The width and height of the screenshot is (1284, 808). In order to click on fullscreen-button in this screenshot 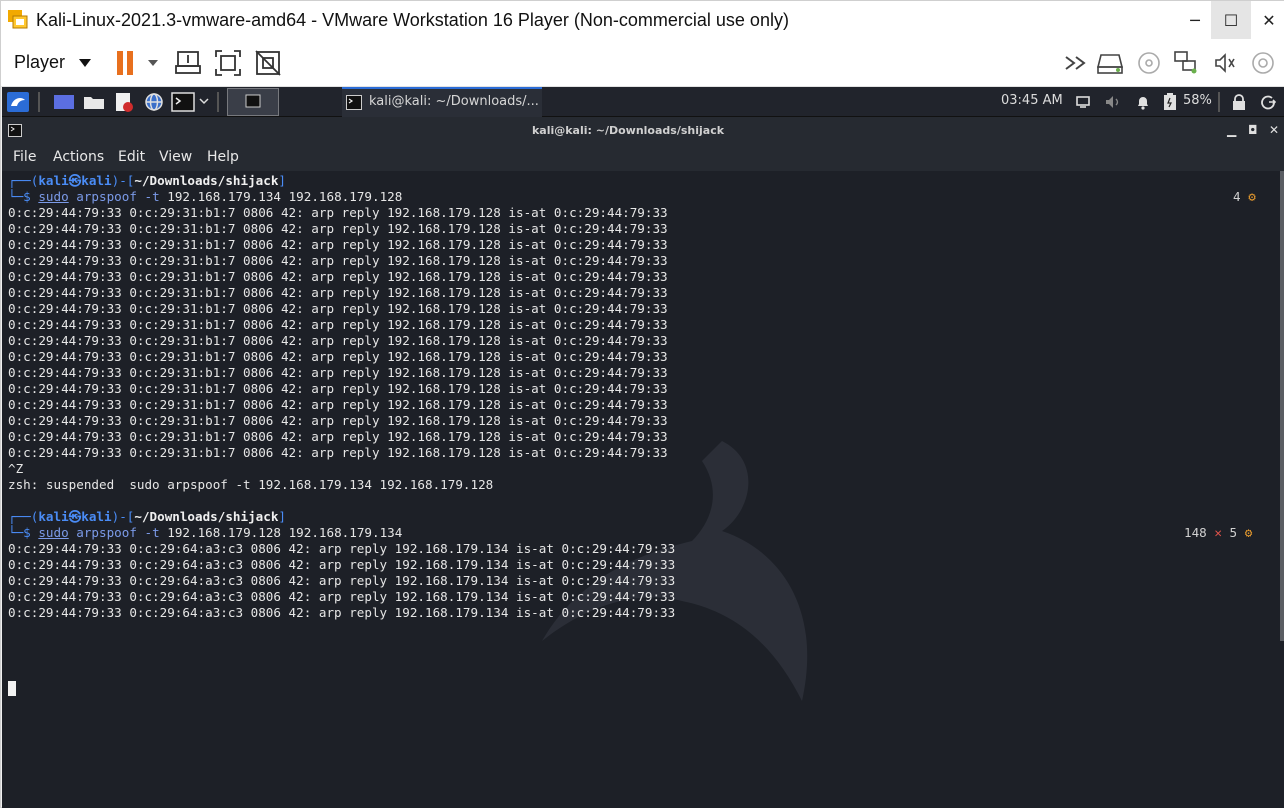, I will do `click(228, 63)`.